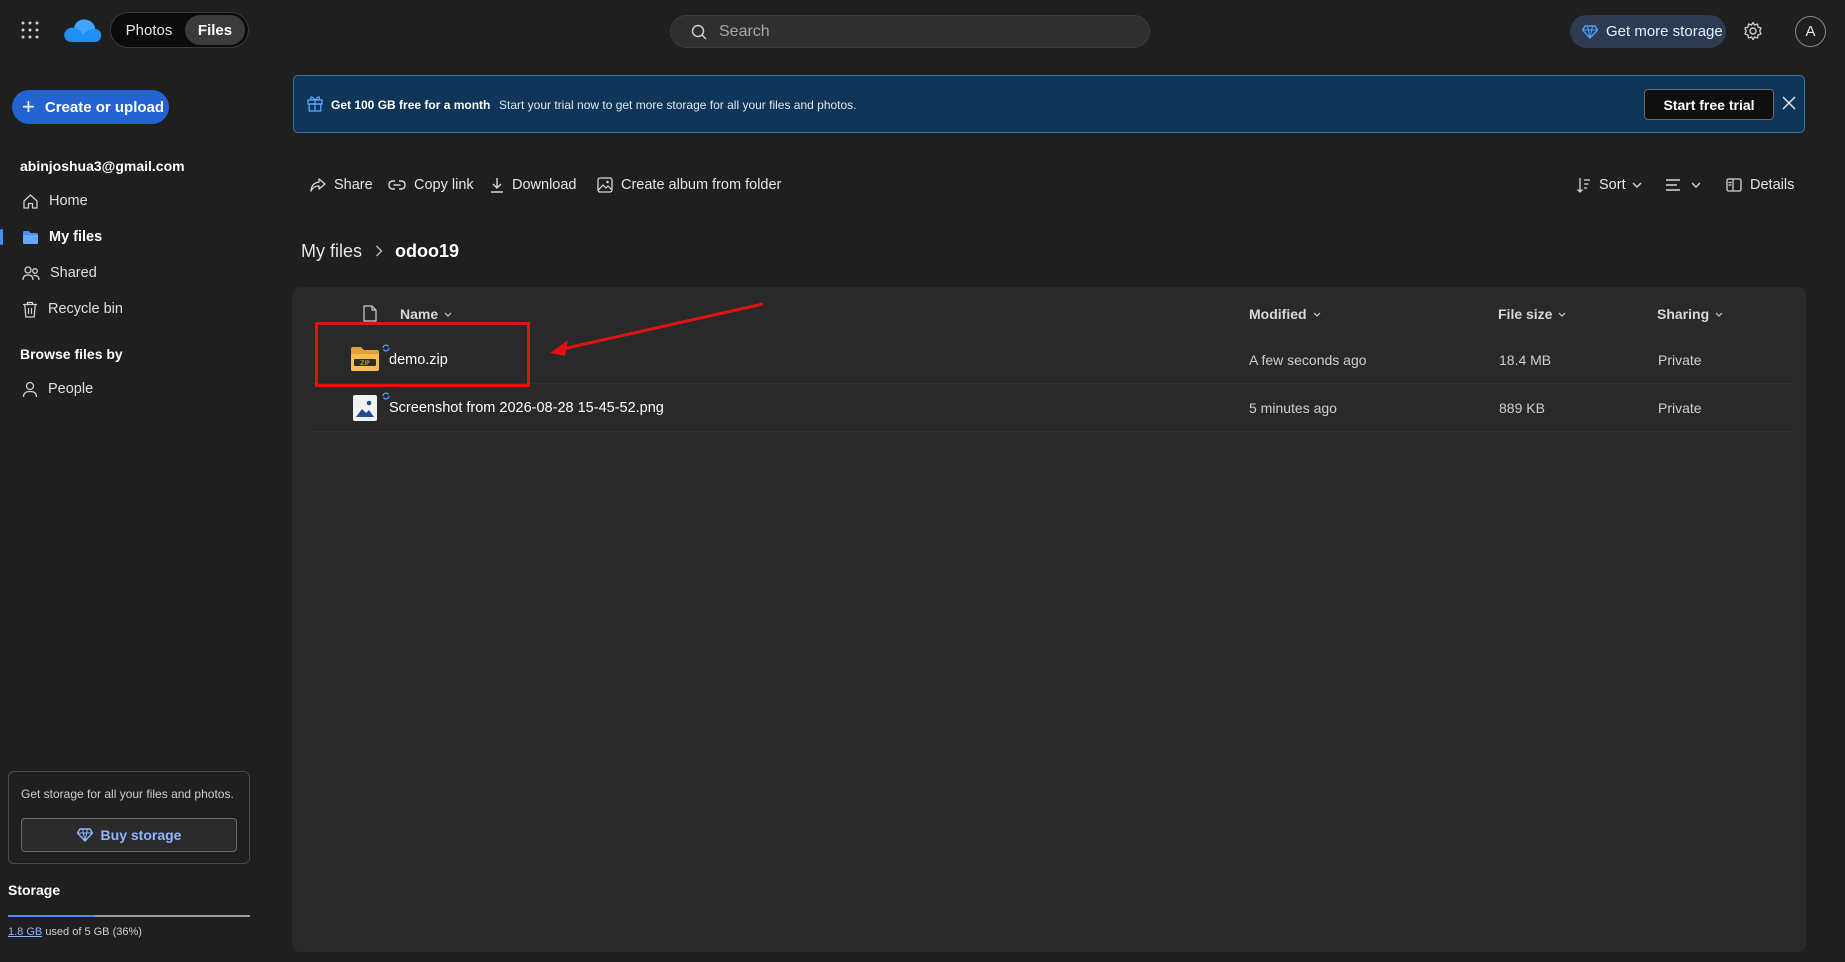 The height and width of the screenshot is (962, 1845). What do you see at coordinates (71, 389) in the screenshot?
I see `sidebar-item-label: People` at bounding box center [71, 389].